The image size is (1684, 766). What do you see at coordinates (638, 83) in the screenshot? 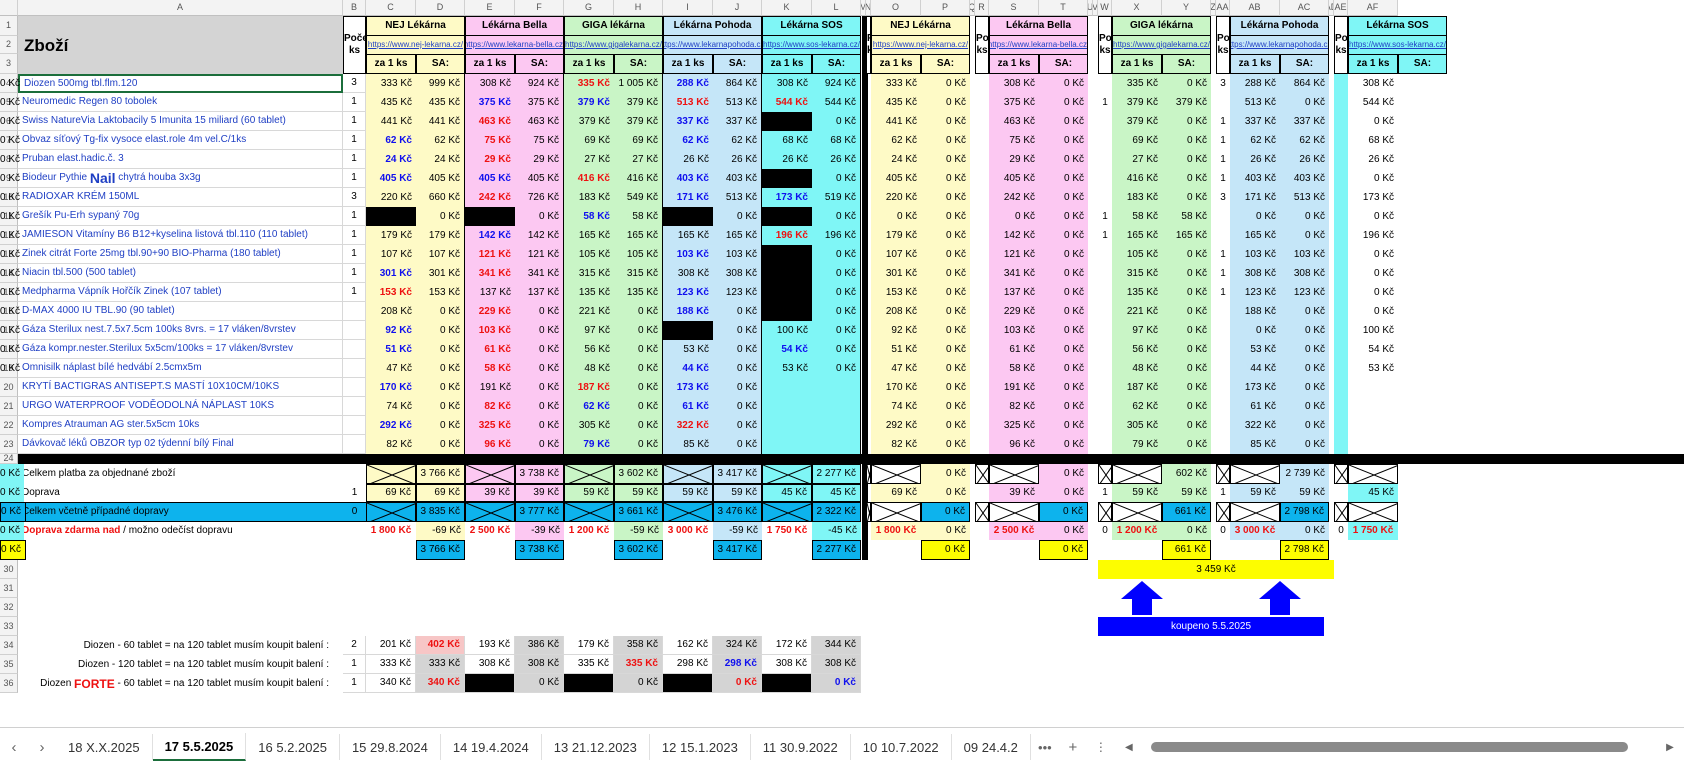
I see `price-cell: 1 005 Kč` at bounding box center [638, 83].